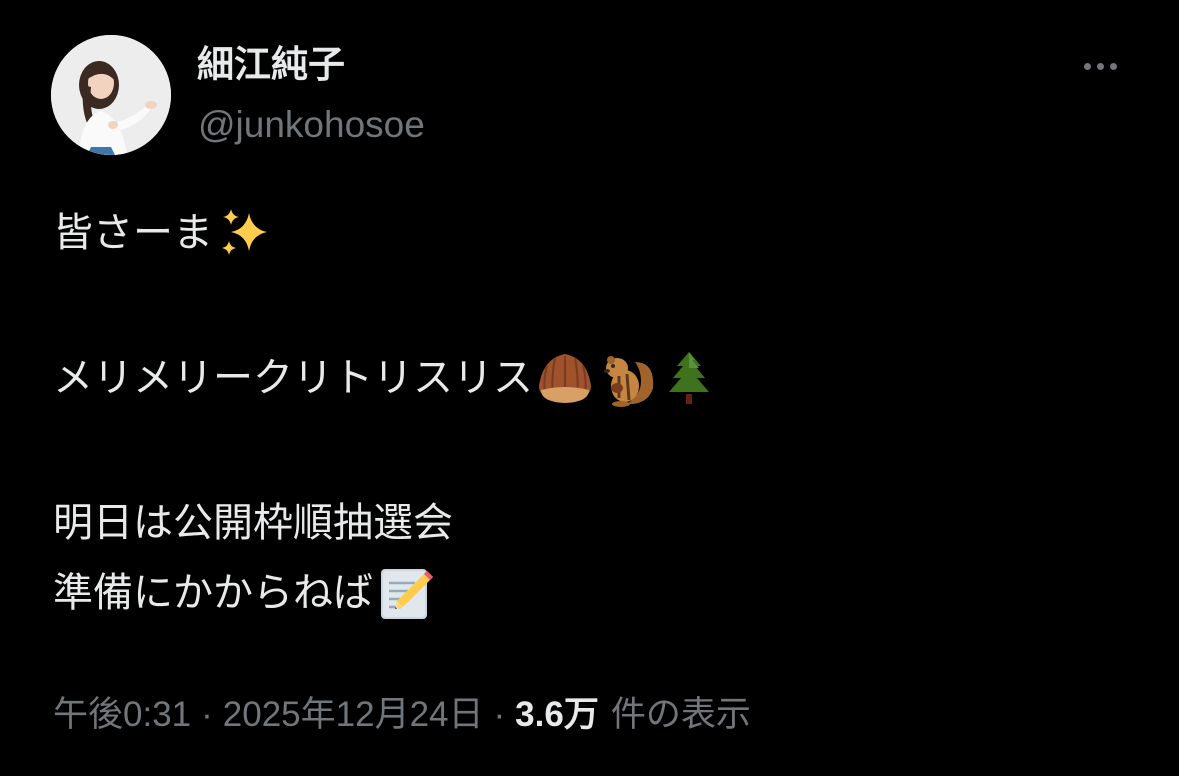 The image size is (1179, 776). I want to click on chipmunk-icon, so click(627, 378).